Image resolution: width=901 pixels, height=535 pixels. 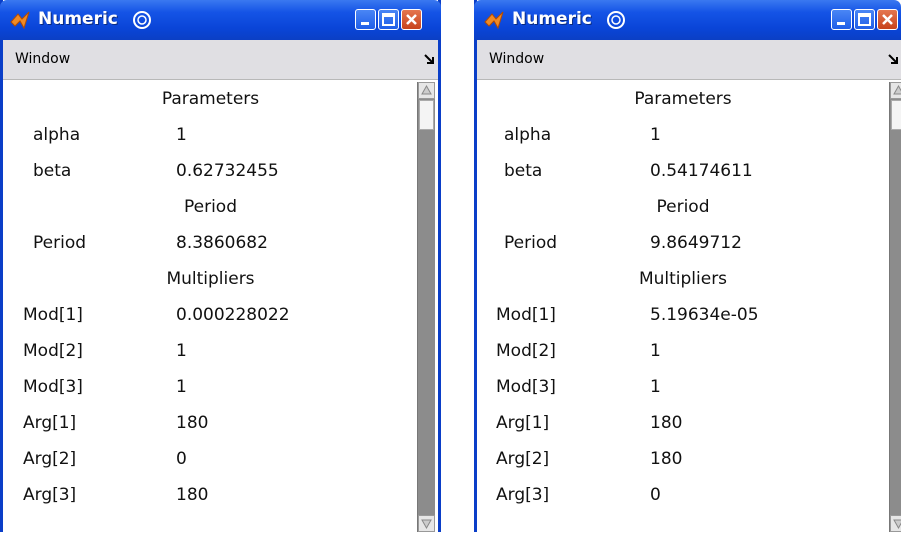 I want to click on multiplier-row: Arg[2] 0, so click(x=210, y=460).